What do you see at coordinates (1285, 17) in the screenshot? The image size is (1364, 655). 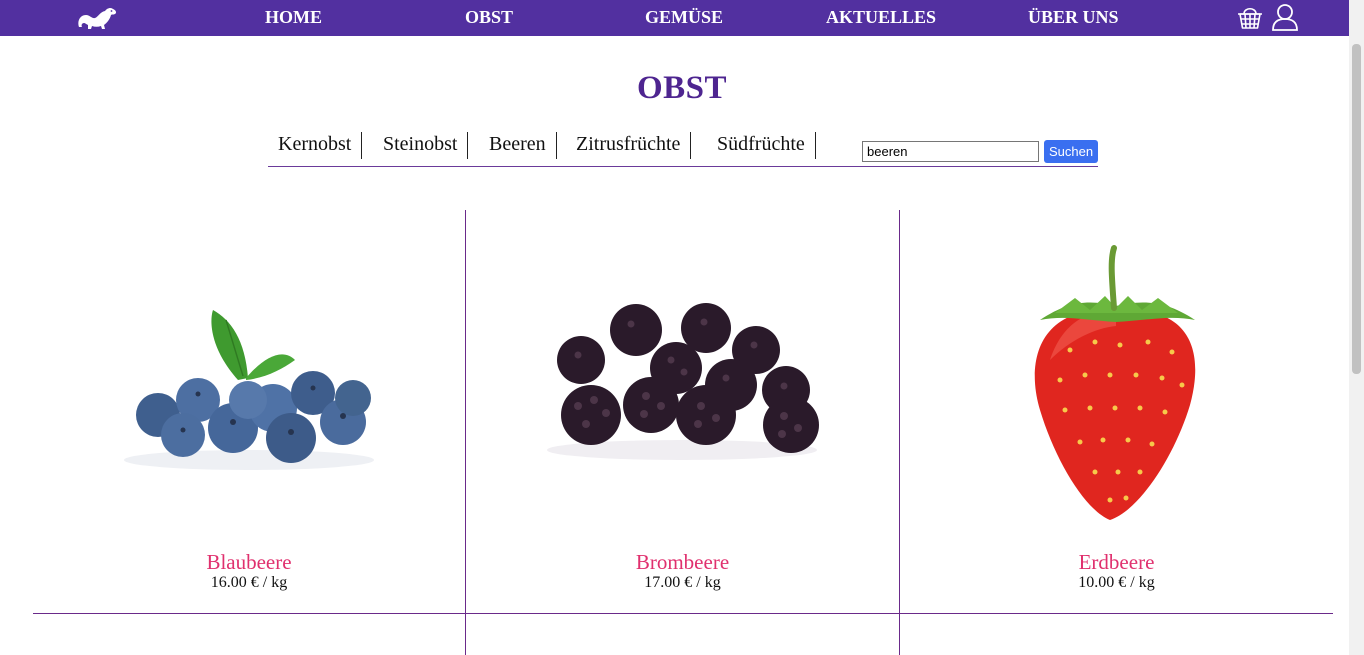 I see `user-icon` at bounding box center [1285, 17].